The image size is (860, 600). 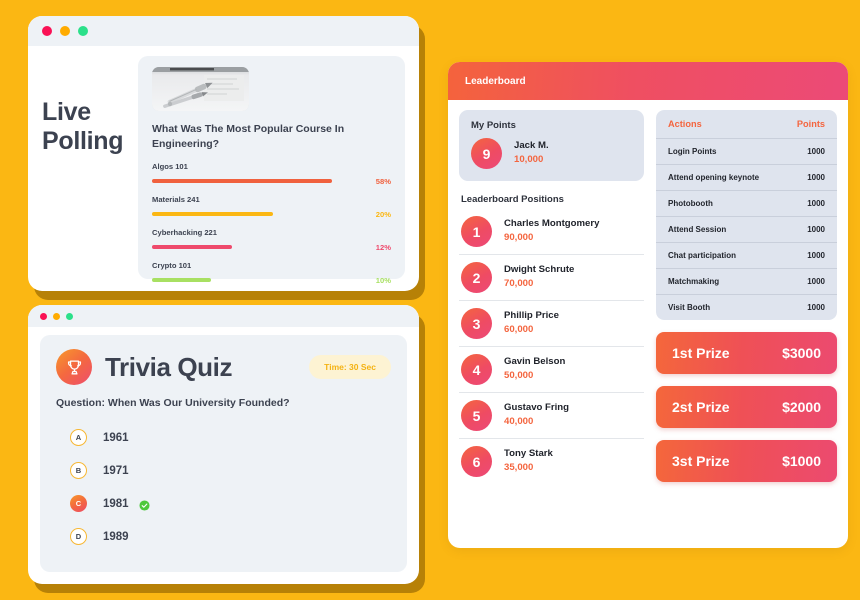 What do you see at coordinates (383, 247) in the screenshot?
I see `poll-bar-value: 12%` at bounding box center [383, 247].